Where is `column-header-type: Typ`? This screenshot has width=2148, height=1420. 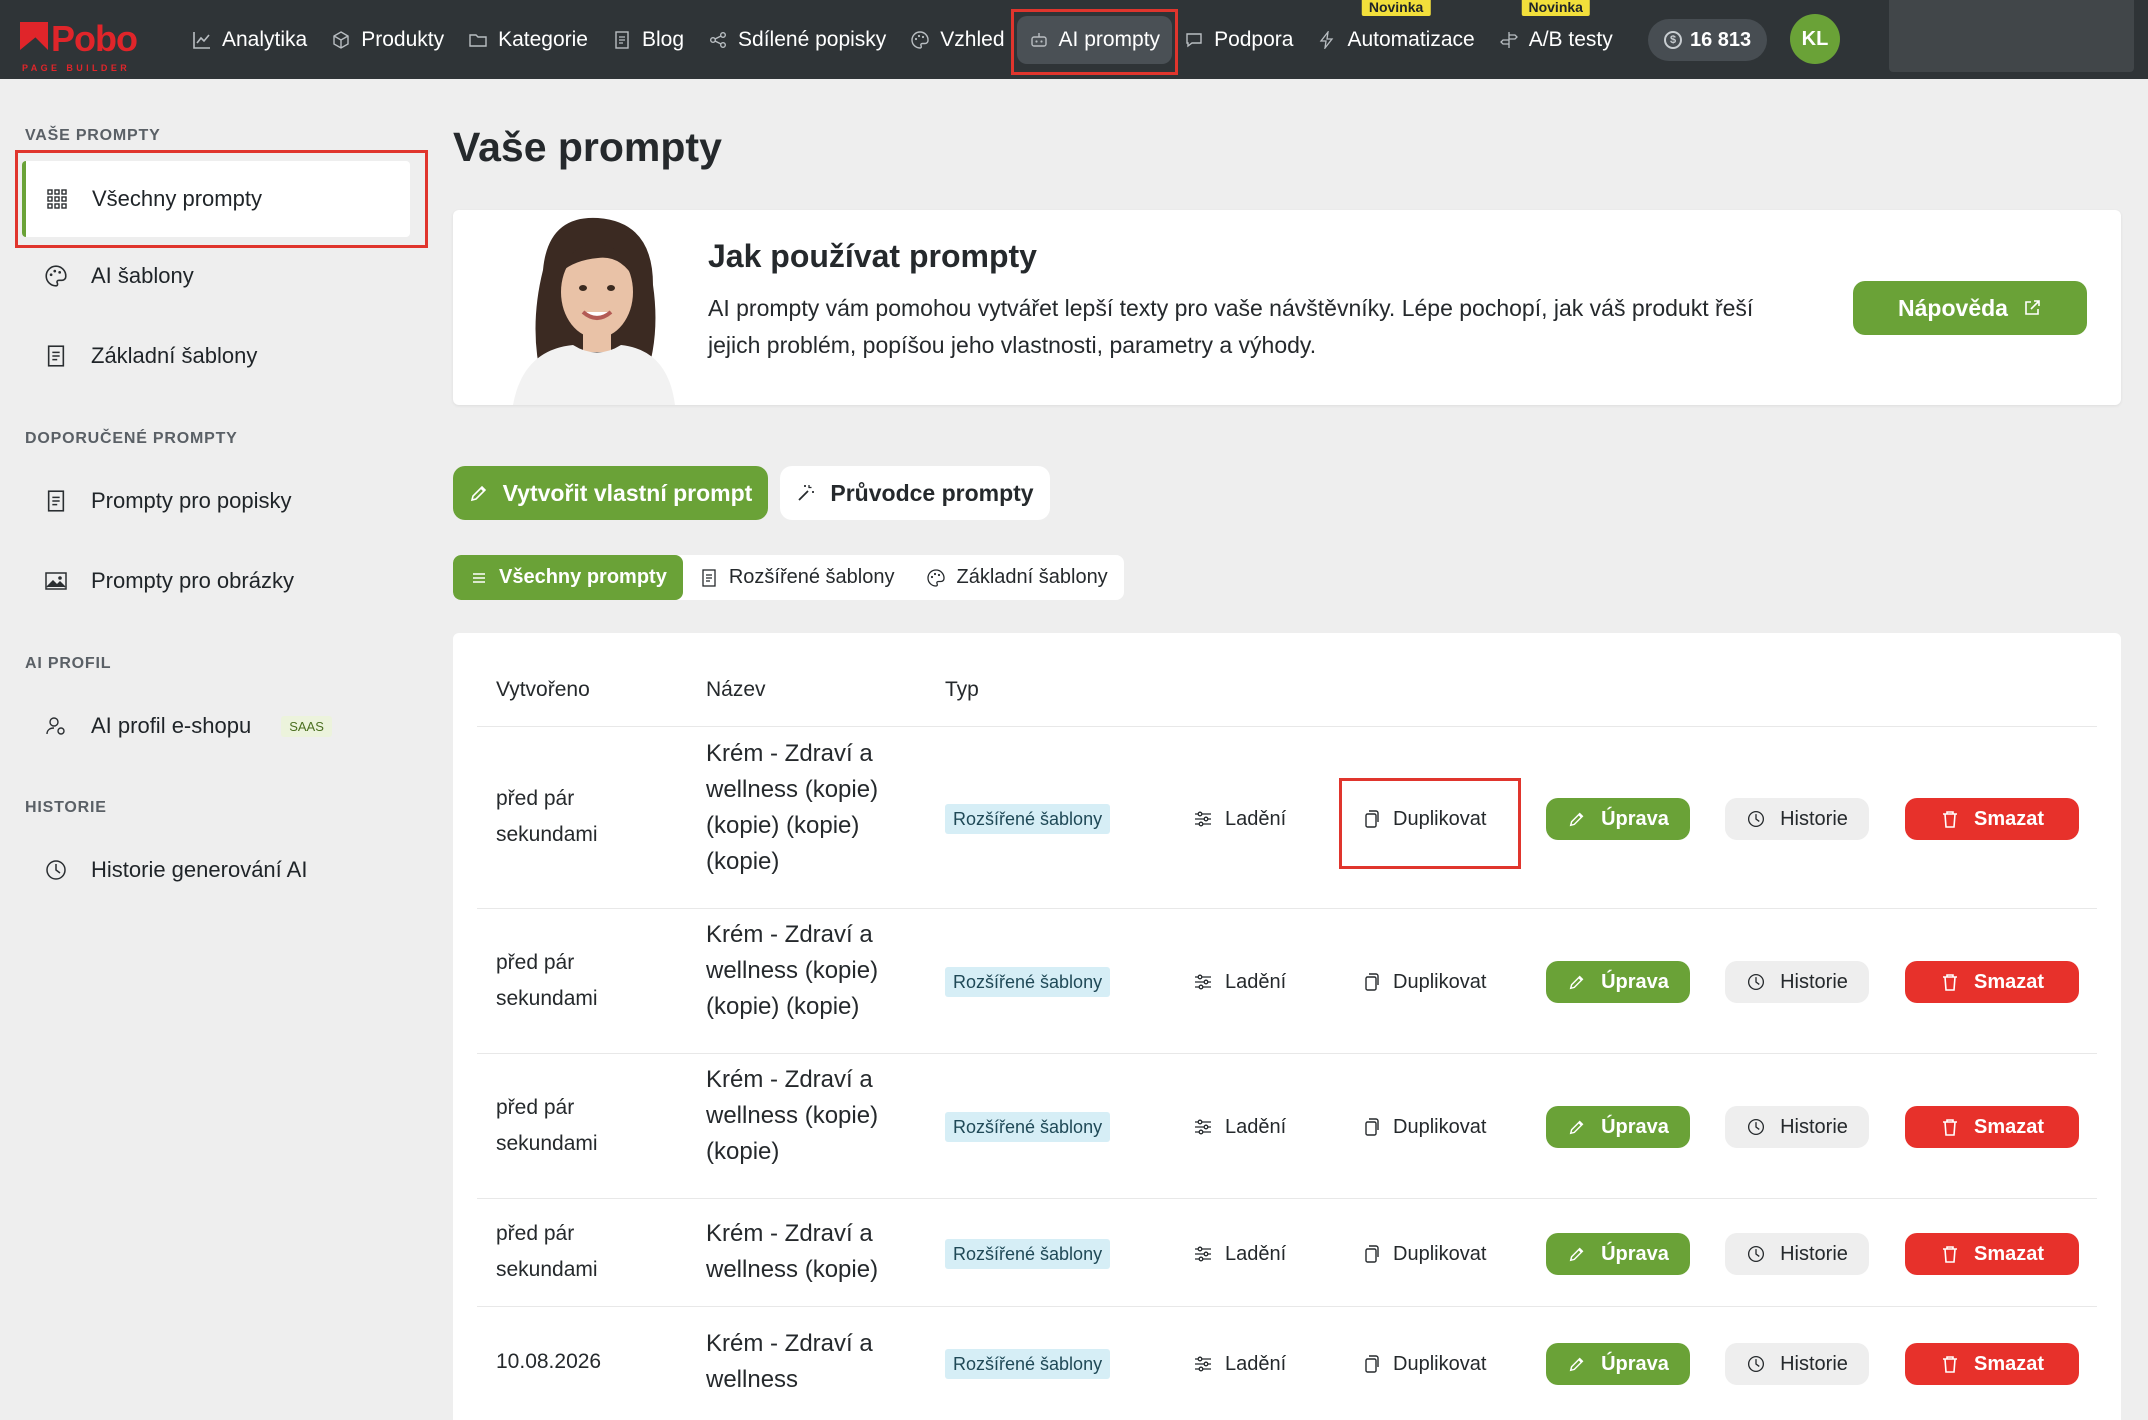
column-header-type: Typ is located at coordinates (962, 690).